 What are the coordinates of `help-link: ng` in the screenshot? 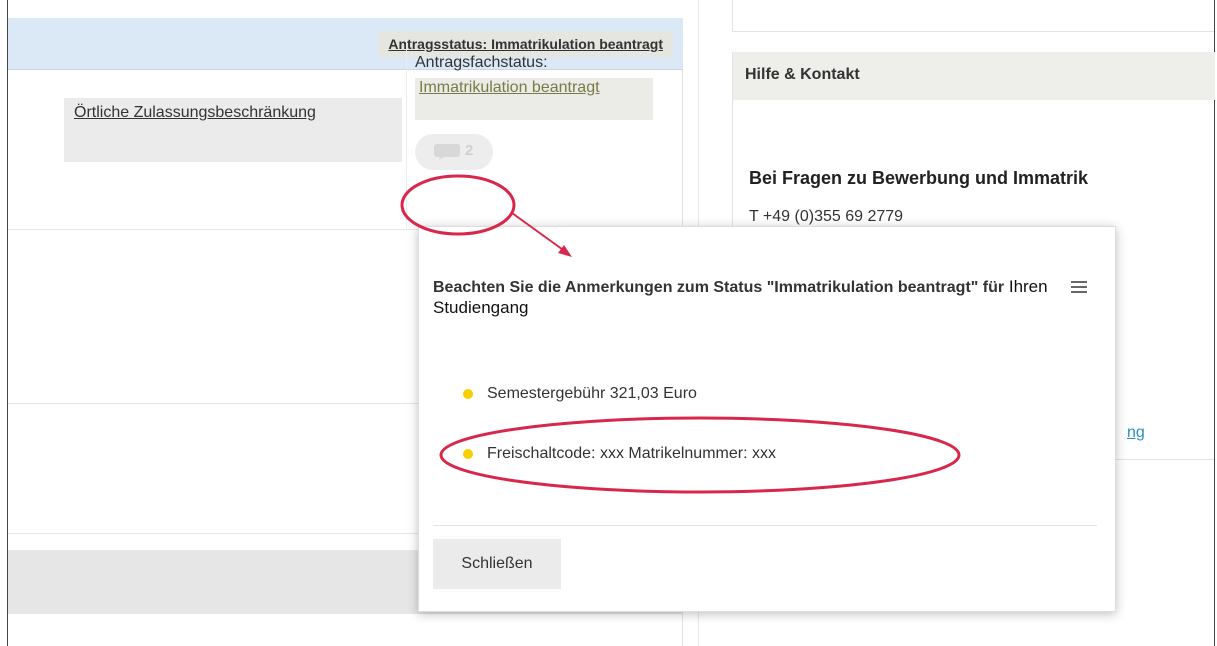 It's located at (1136, 433).